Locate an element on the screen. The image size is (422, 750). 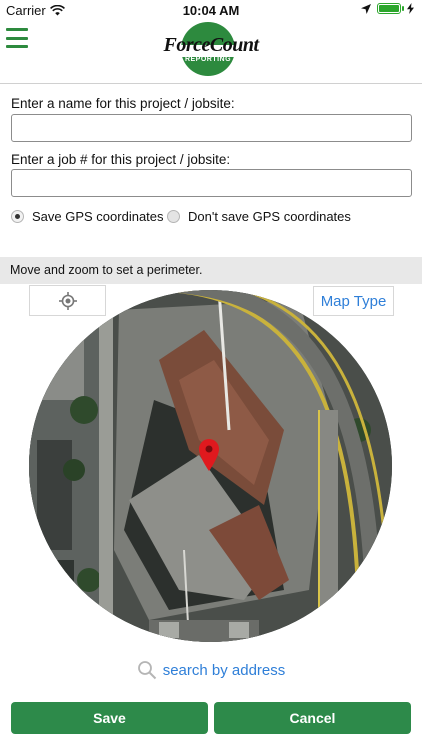
gps-option-dont-save: Don't save GPS coordinates is located at coordinates (259, 216).